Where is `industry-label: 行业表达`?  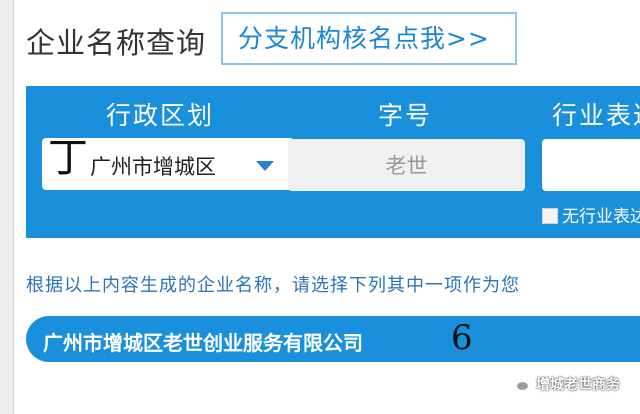 industry-label: 行业表达 is located at coordinates (596, 115).